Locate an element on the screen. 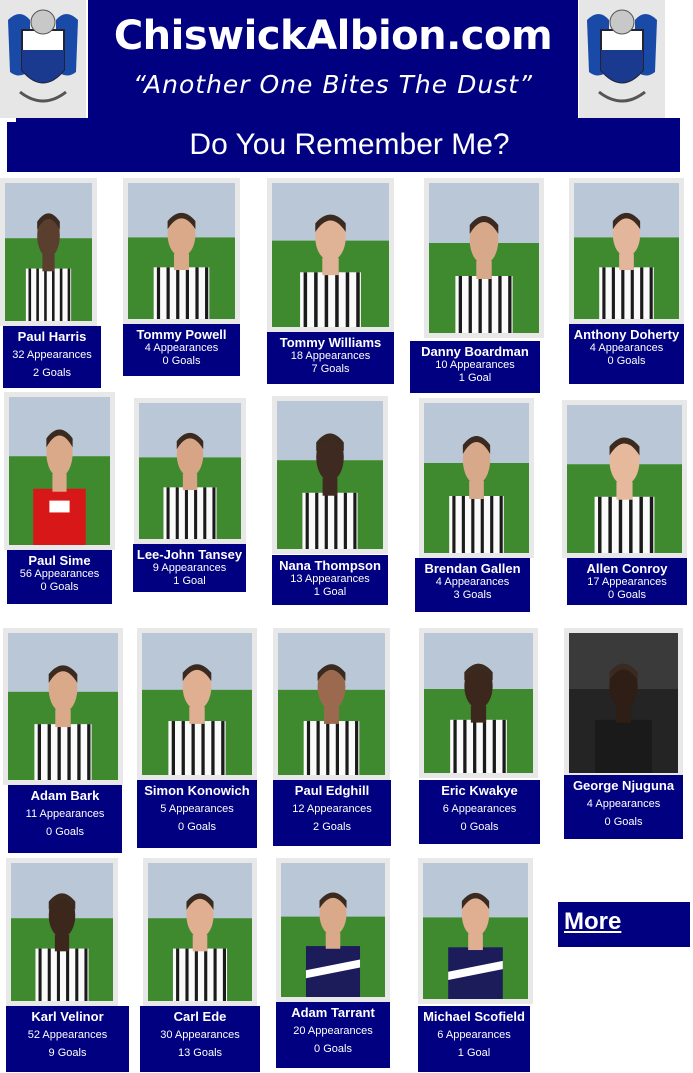 The height and width of the screenshot is (1073, 693). player-appearances: 10 Appearances is located at coordinates (475, 365).